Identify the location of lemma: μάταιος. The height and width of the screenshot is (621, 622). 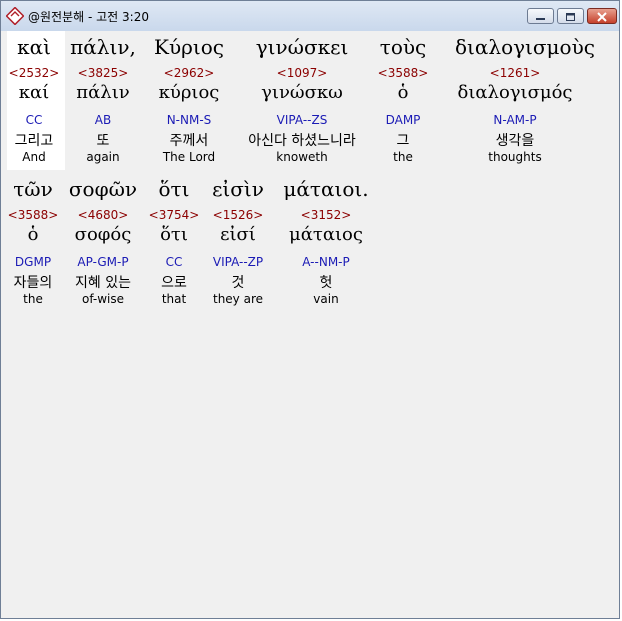
(326, 234).